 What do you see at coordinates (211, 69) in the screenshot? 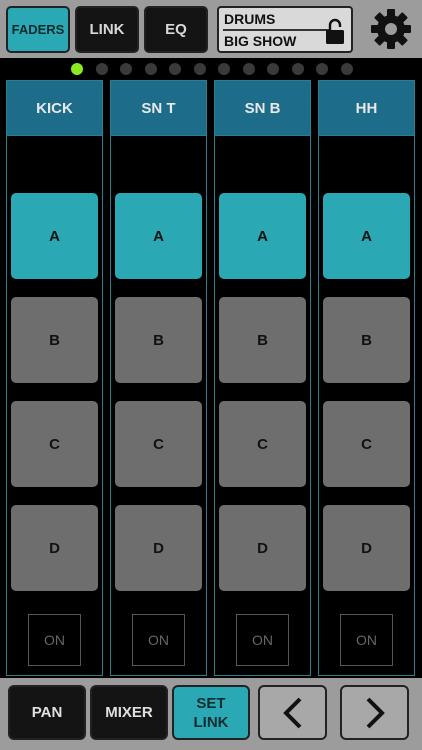
I see `page-indicator` at bounding box center [211, 69].